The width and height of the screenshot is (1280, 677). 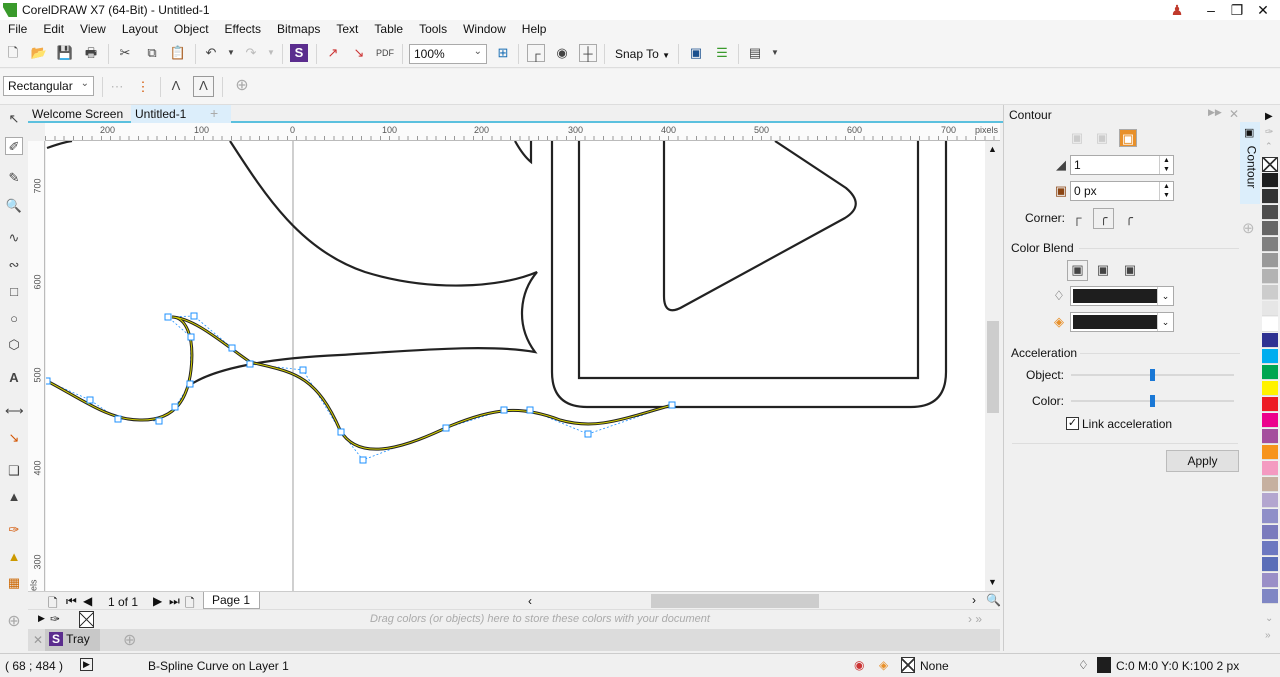 What do you see at coordinates (14, 530) in the screenshot?
I see `eyedropper-tool-icon: ✑` at bounding box center [14, 530].